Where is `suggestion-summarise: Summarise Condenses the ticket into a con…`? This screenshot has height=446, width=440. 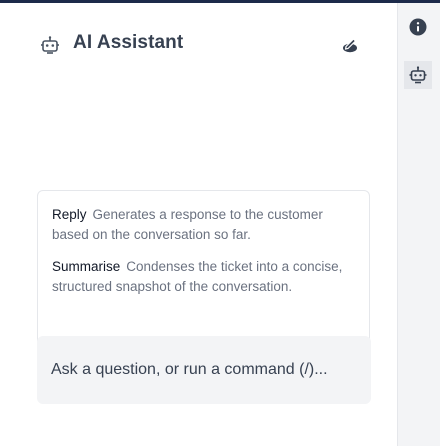
suggestion-summarise: Summarise Condenses the ticket into a con… is located at coordinates (203, 277).